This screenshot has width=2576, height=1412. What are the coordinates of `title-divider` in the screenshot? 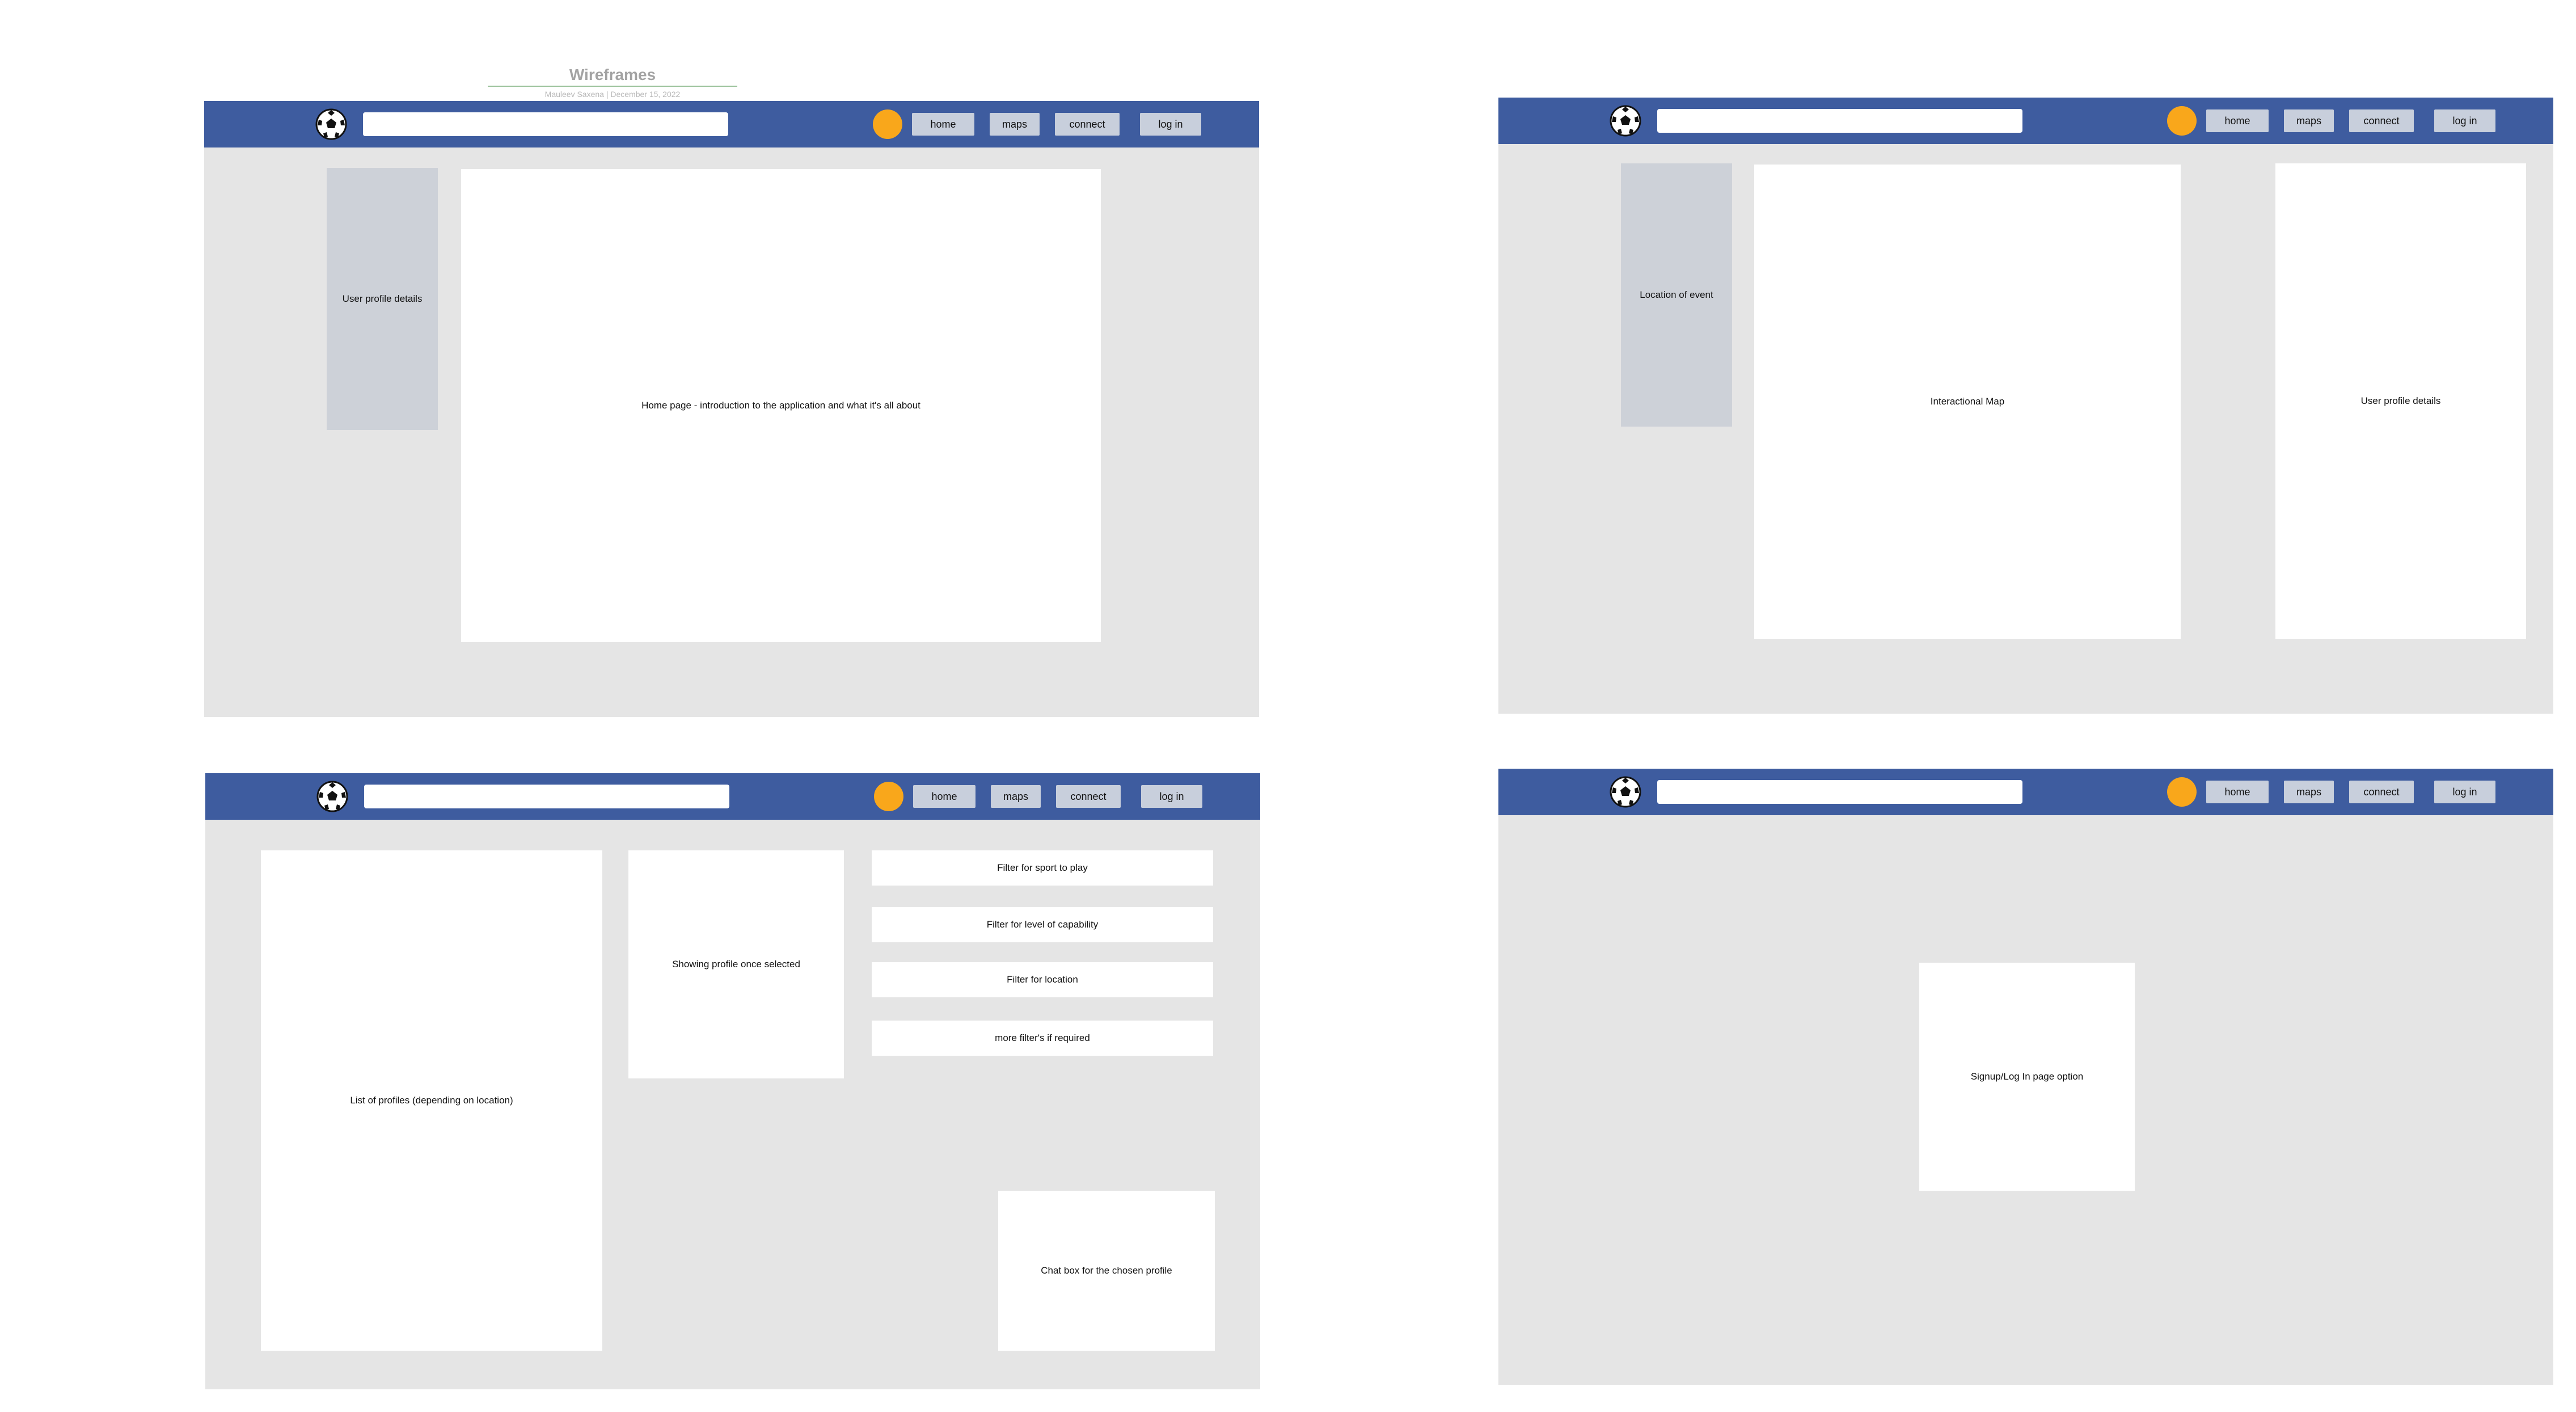 It's located at (612, 86).